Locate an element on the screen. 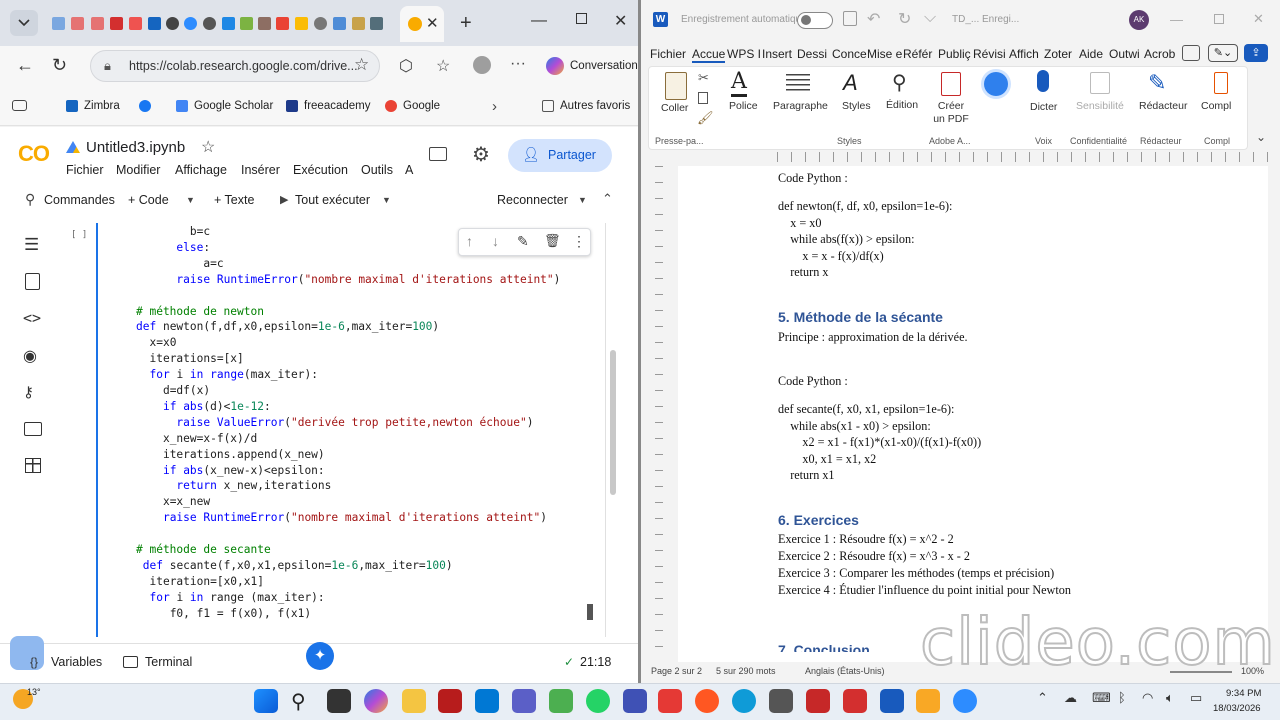 The width and height of the screenshot is (1280, 720). bookmark-freeacademy: freeacademy is located at coordinates (328, 106).